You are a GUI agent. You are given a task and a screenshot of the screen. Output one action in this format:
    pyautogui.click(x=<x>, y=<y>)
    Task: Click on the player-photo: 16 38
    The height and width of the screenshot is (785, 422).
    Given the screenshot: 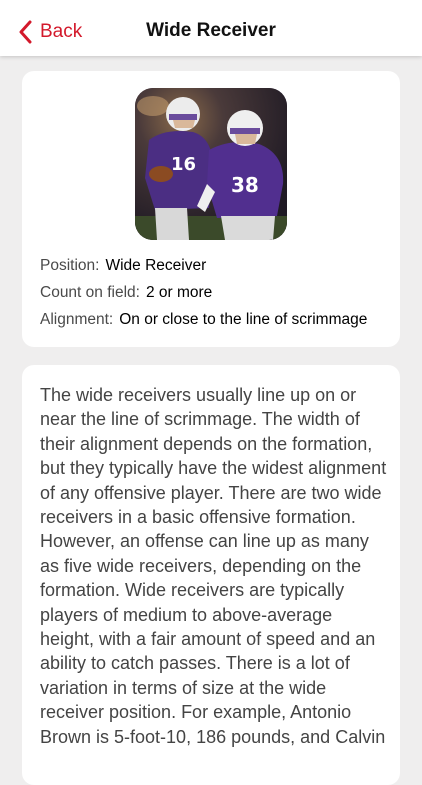 What is the action you would take?
    pyautogui.click(x=211, y=164)
    